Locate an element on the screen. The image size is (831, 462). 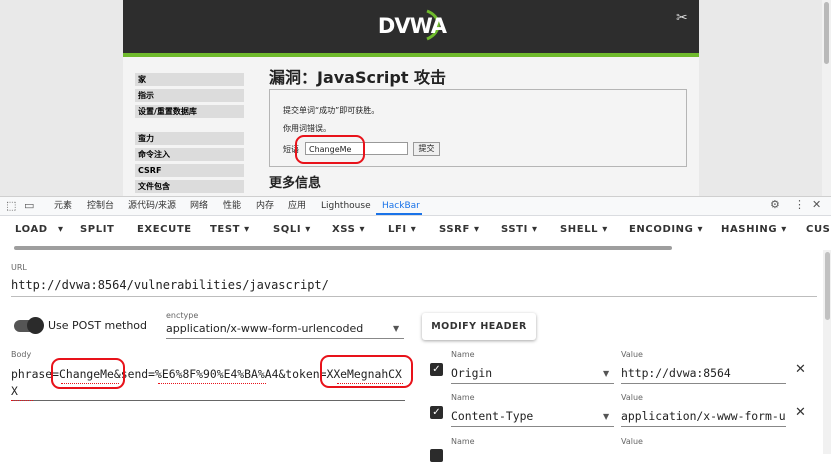
more-options-icon: ⋮ is located at coordinates (799, 204).